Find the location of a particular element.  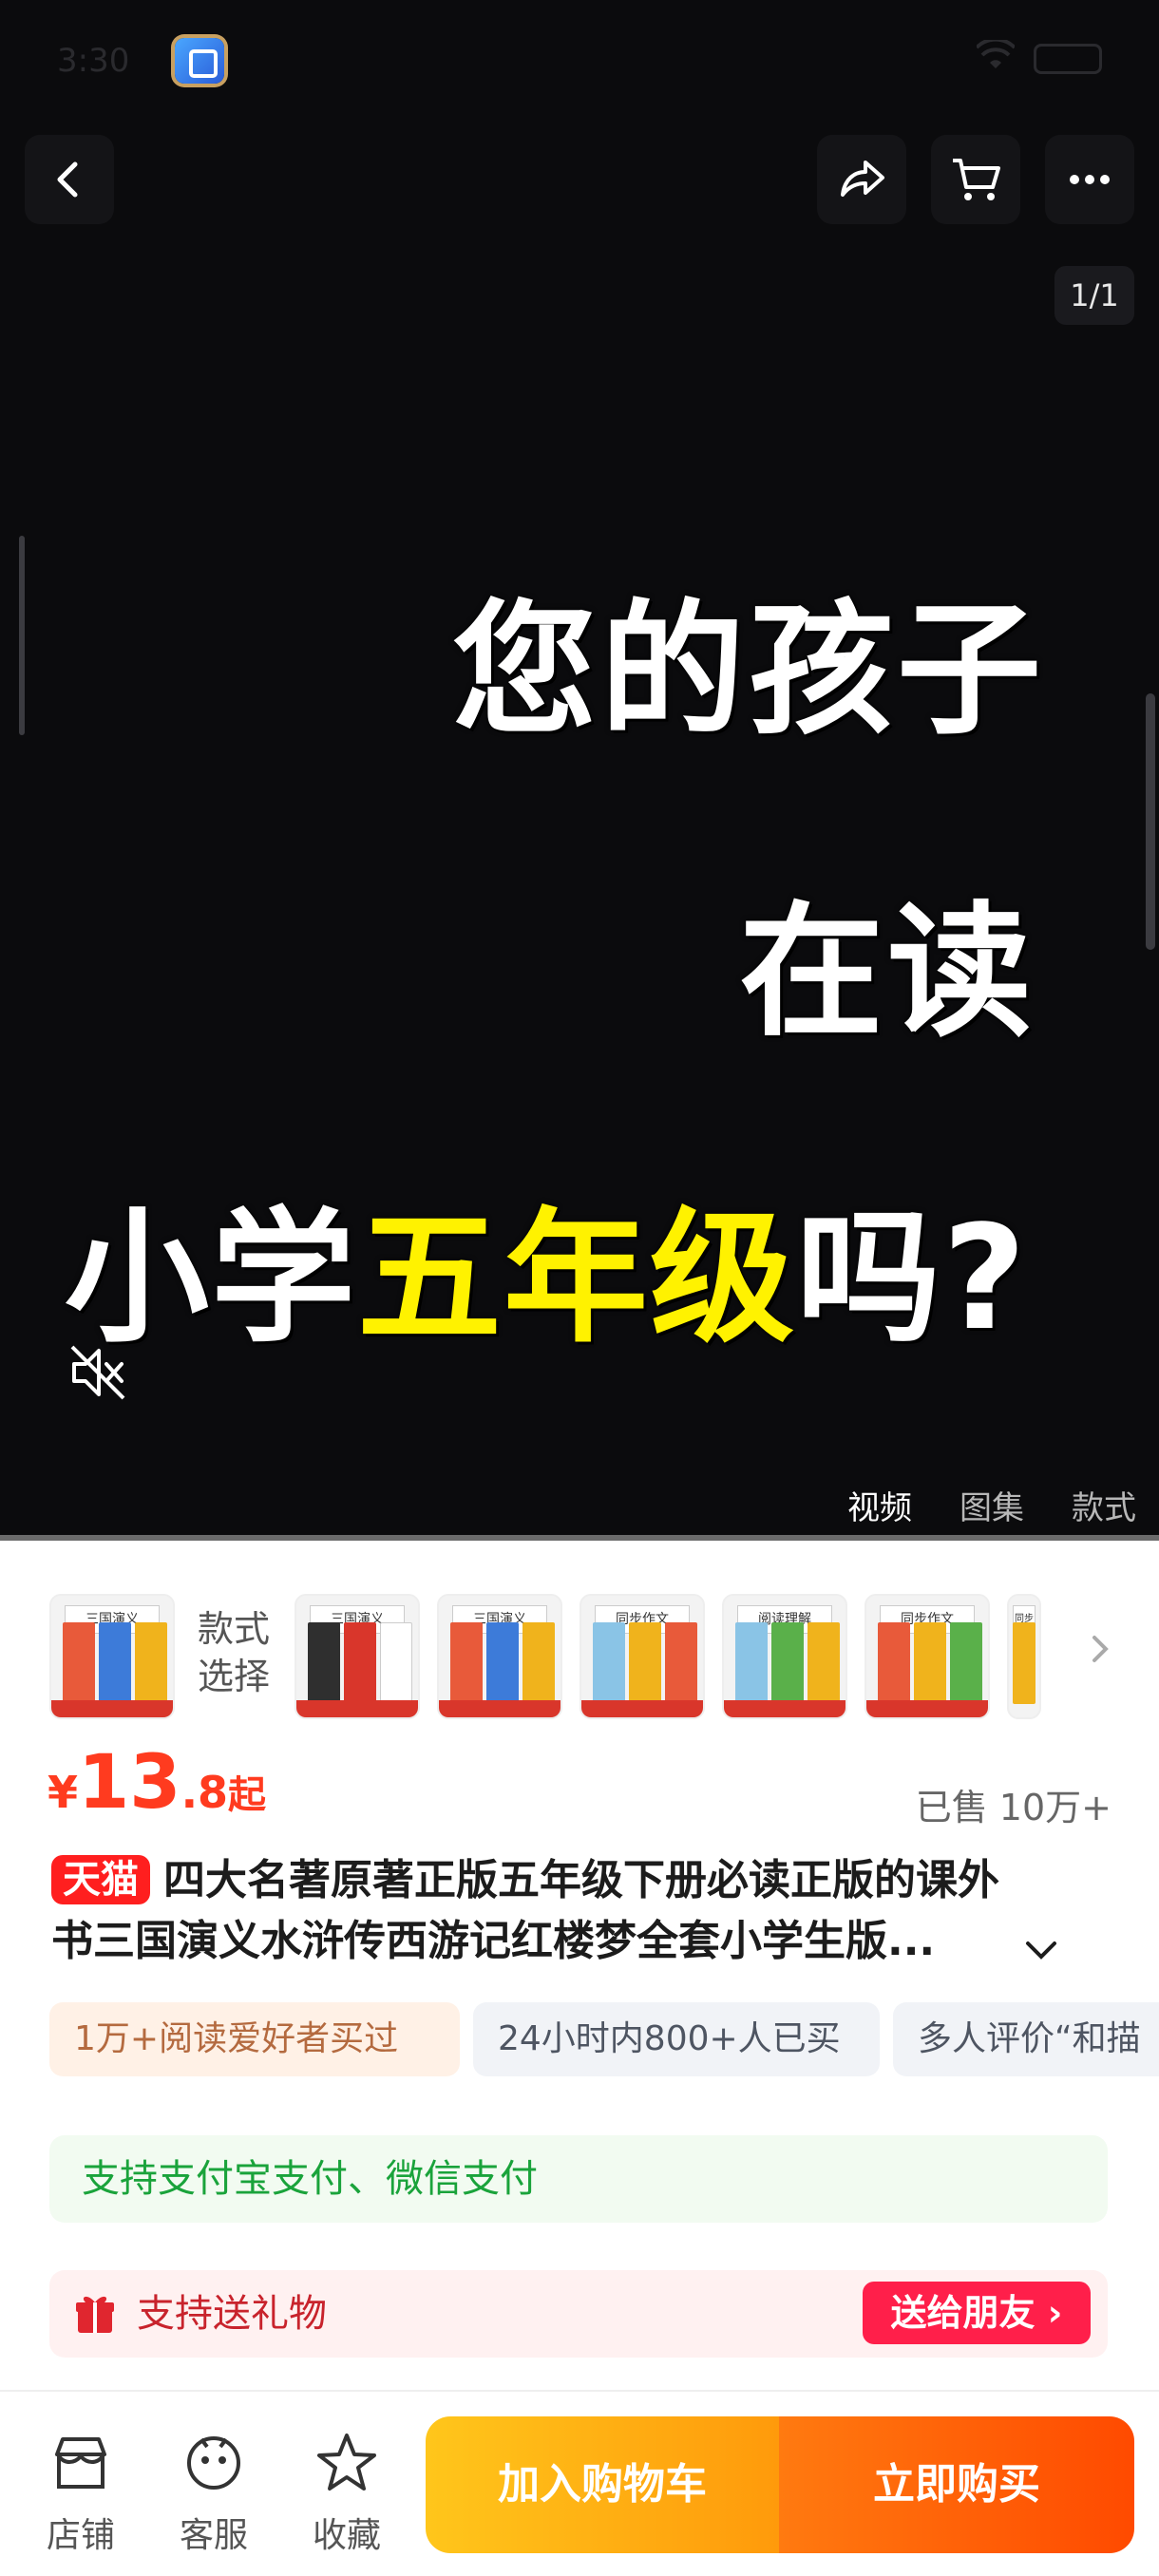

price-currency: ¥ is located at coordinates (63, 1792).